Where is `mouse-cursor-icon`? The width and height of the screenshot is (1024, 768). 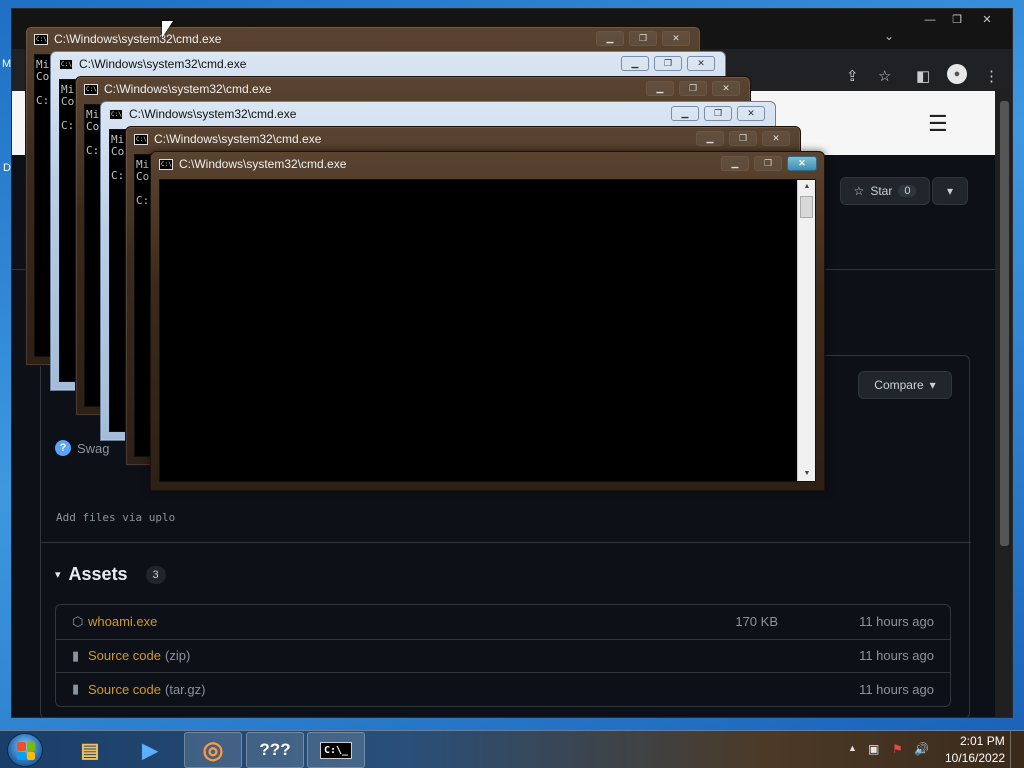
mouse-cursor-icon is located at coordinates (167, 29).